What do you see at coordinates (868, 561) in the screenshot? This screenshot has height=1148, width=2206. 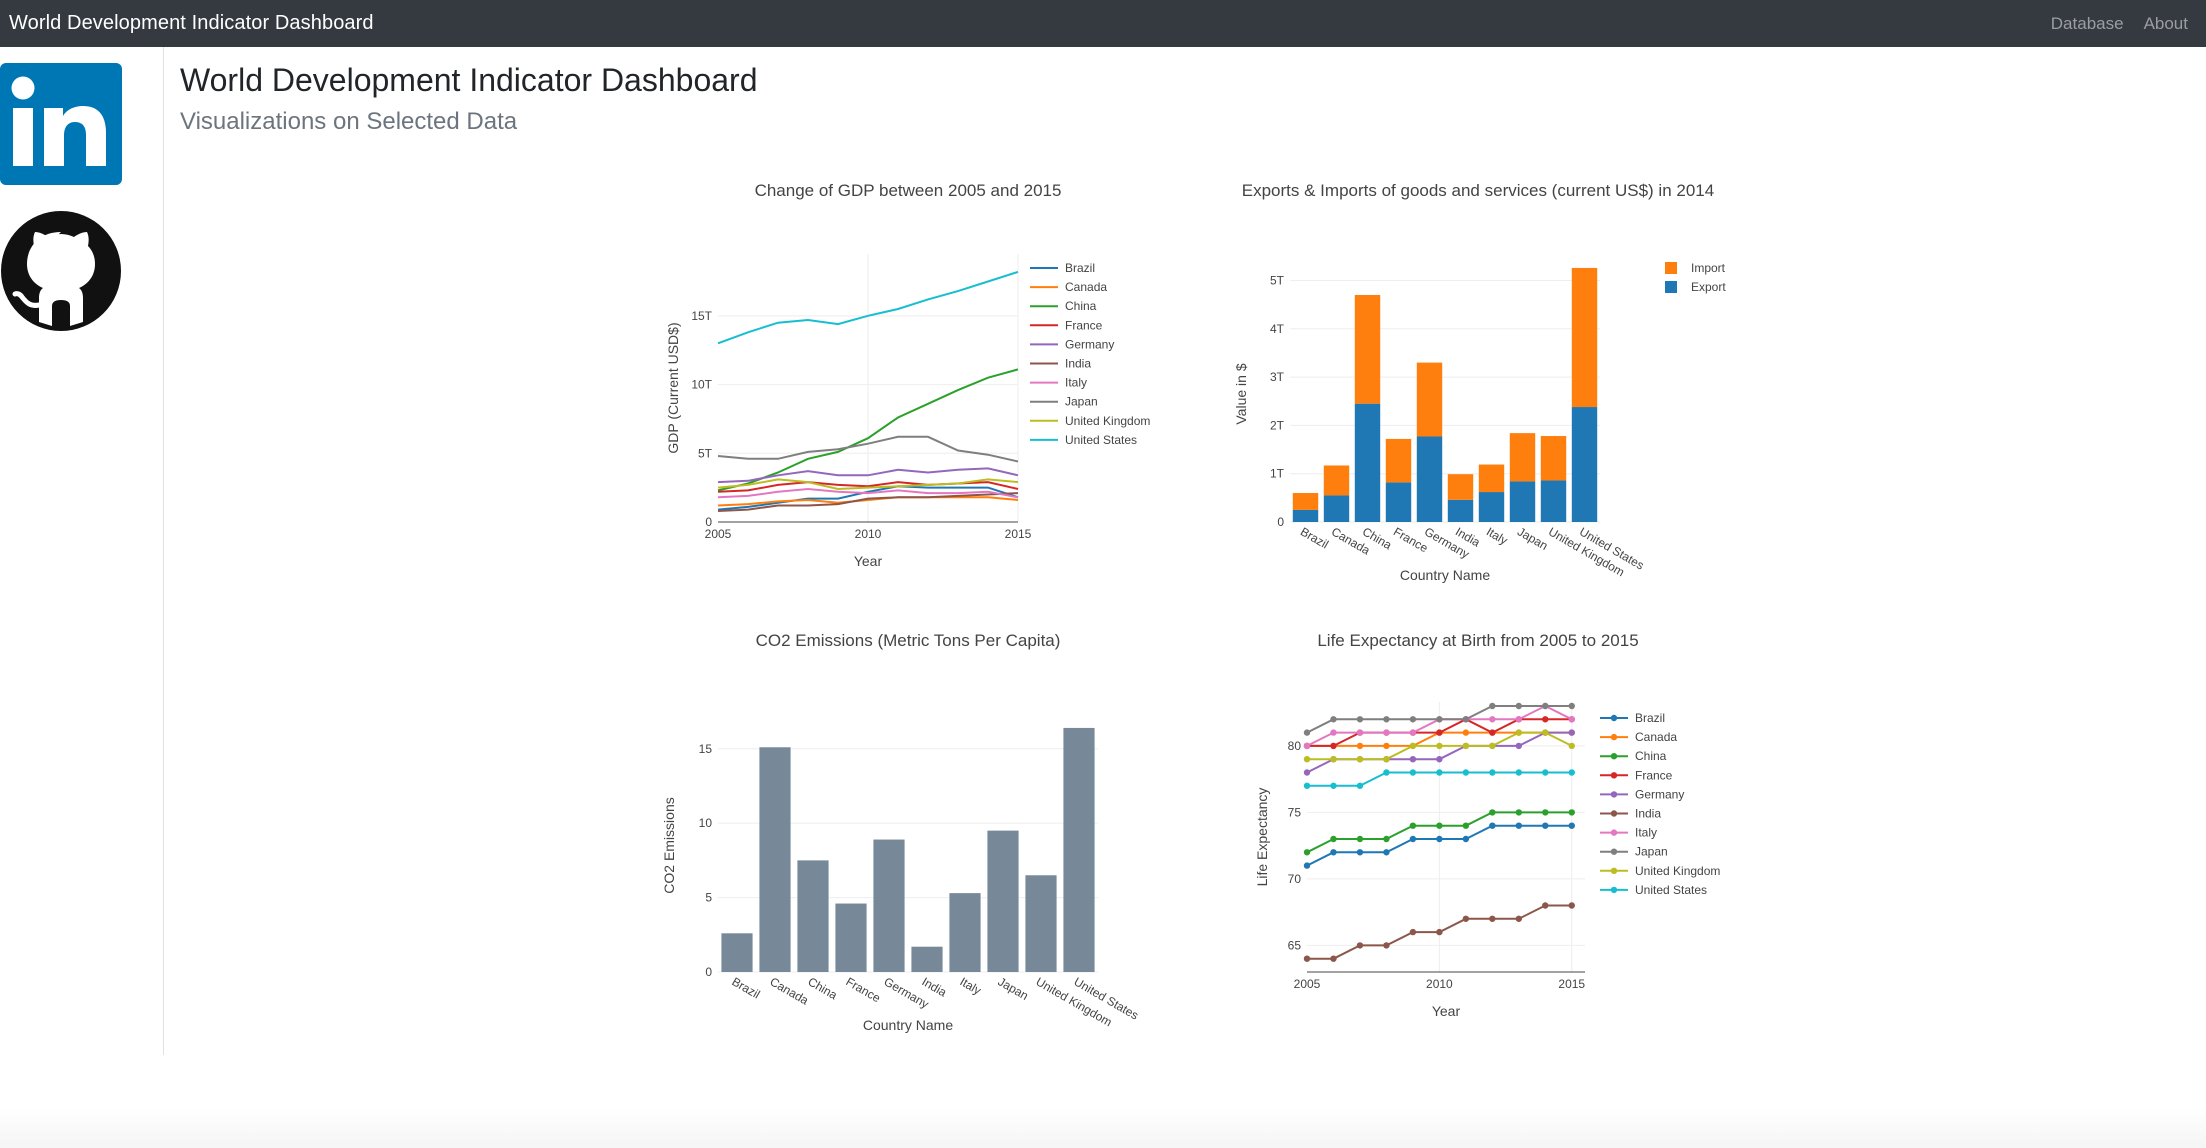 I see `x-axis-title: Year` at bounding box center [868, 561].